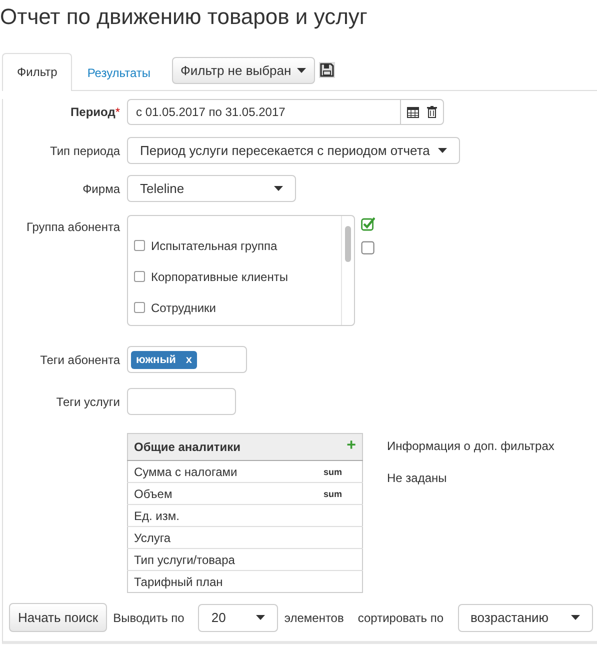 Image resolution: width=597 pixels, height=647 pixels. Describe the element at coordinates (187, 447) in the screenshot. I see `table-title: Общие аналитики` at that location.